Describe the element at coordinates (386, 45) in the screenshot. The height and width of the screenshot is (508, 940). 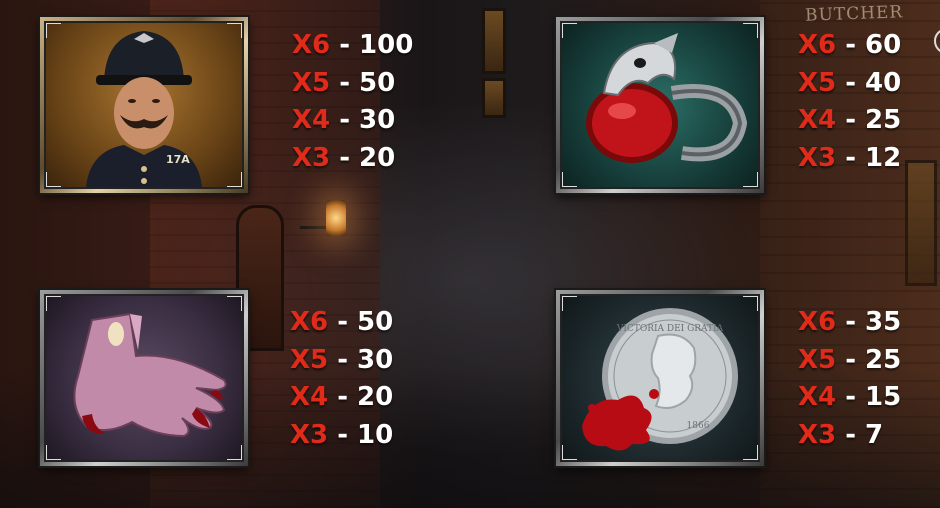
I see `payout-value: 100` at that location.